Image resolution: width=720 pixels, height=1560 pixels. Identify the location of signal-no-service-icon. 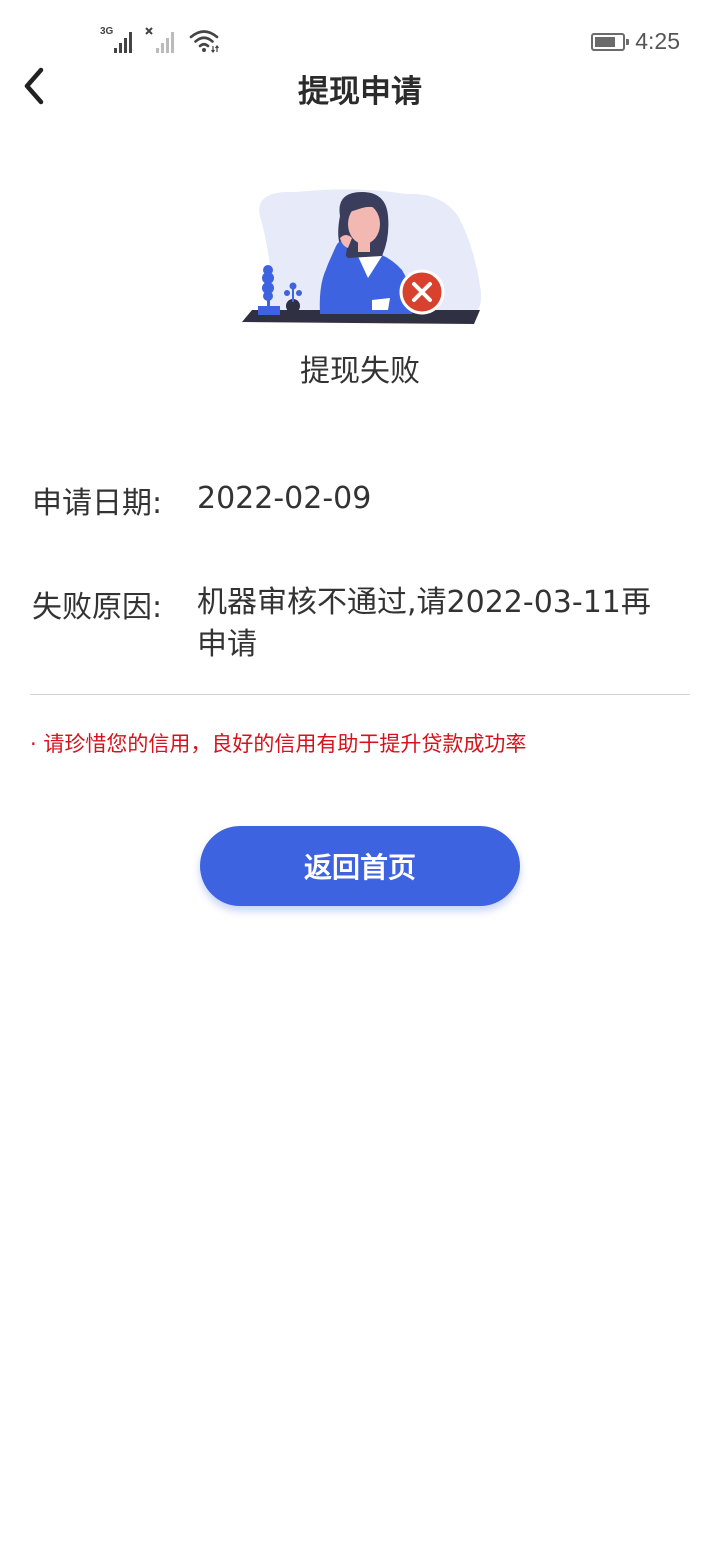
(163, 40).